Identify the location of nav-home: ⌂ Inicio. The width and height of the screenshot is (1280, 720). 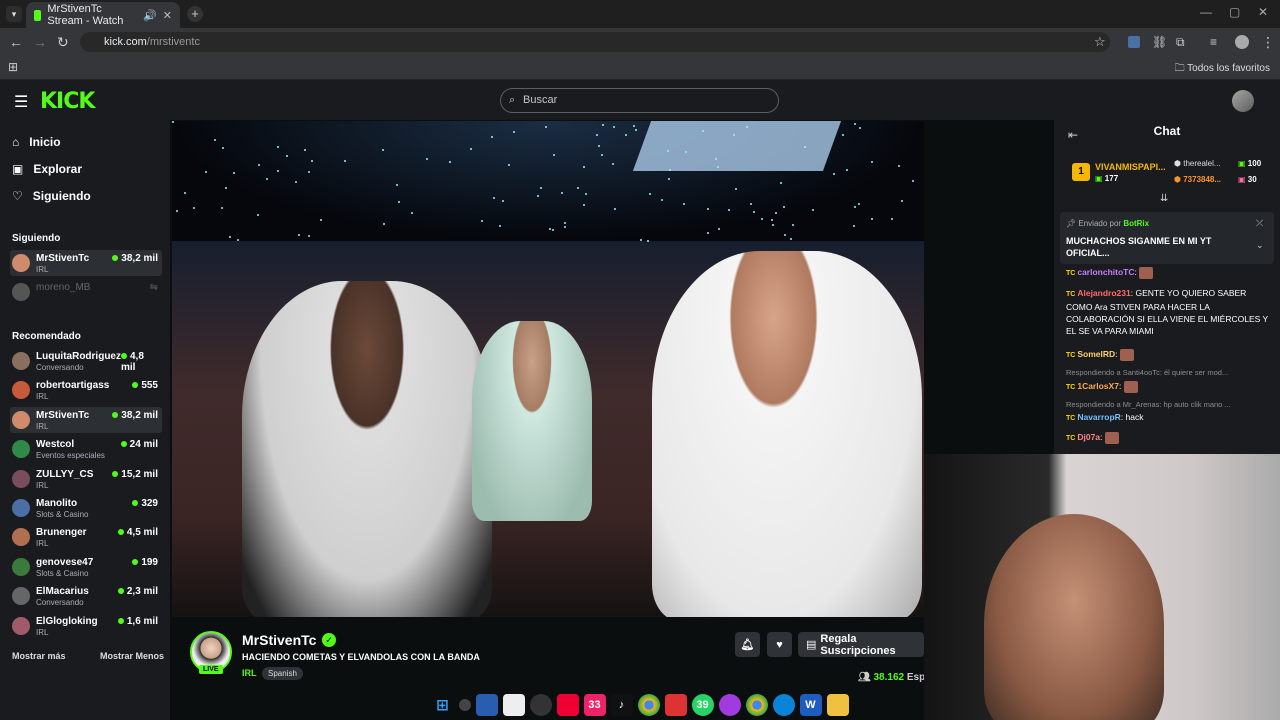
(36, 142).